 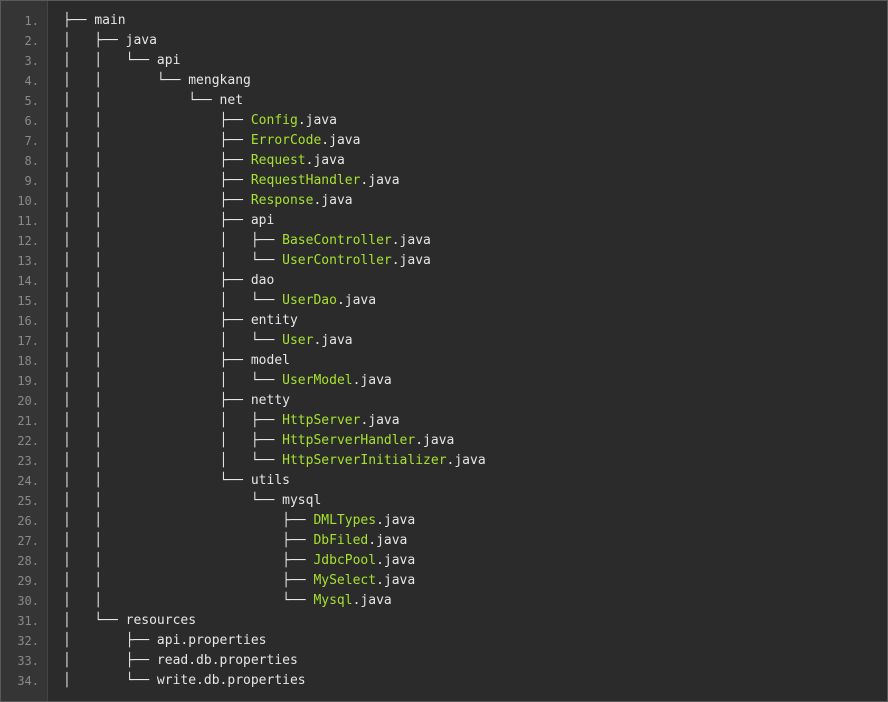 I want to click on class-name: BaseController, so click(x=337, y=240).